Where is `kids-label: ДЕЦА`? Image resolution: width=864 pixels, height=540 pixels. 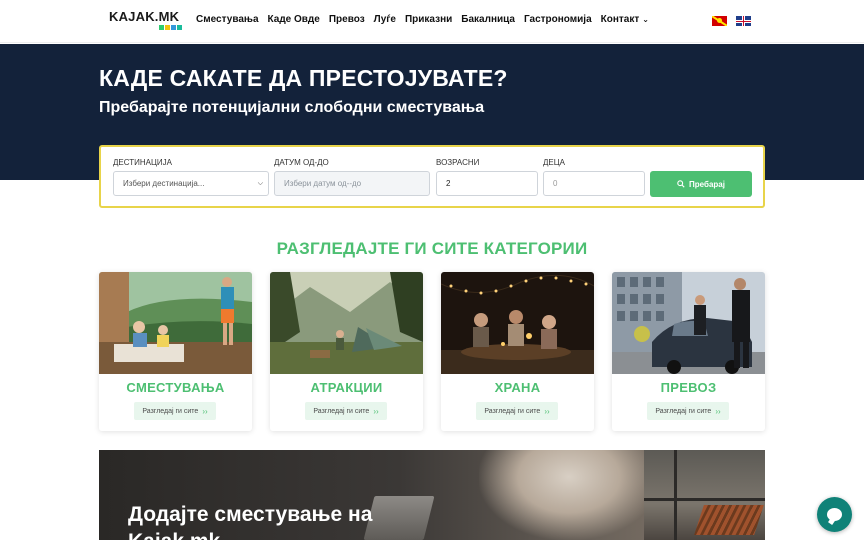
kids-label: ДЕЦА is located at coordinates (554, 162).